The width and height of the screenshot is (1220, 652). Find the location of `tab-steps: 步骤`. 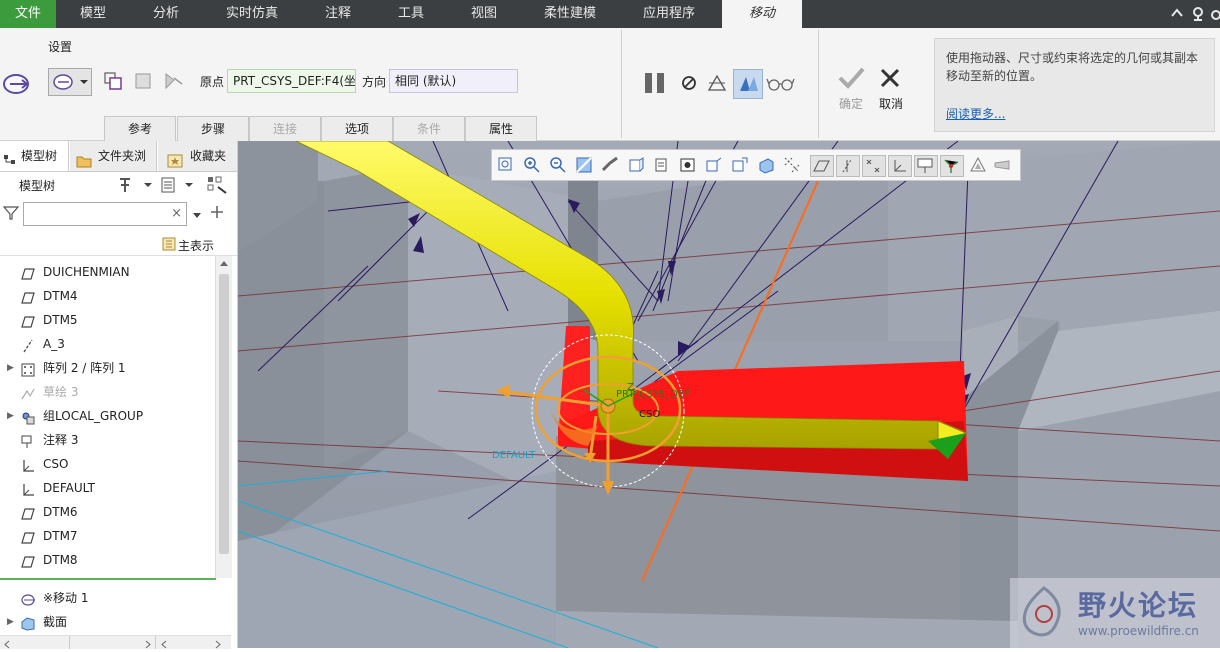

tab-steps: 步骤 is located at coordinates (213, 128).